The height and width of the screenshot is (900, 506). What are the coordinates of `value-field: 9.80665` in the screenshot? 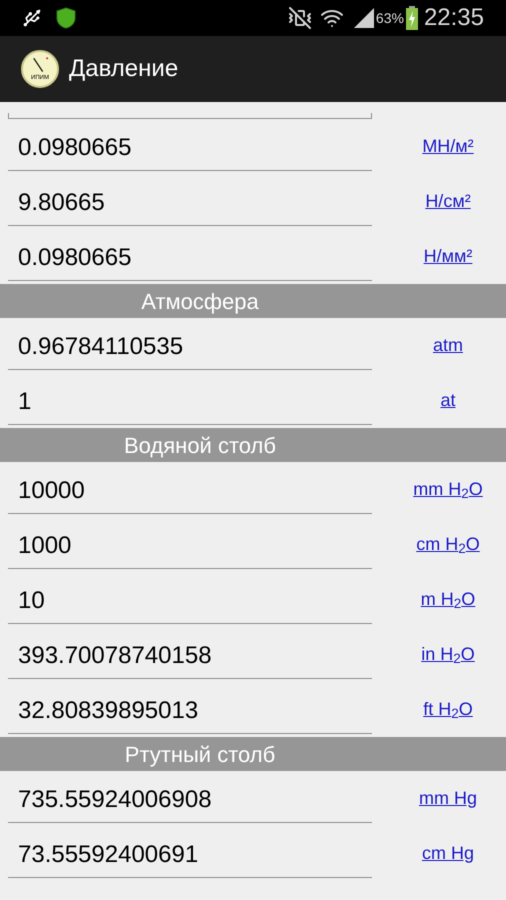 It's located at (190, 205).